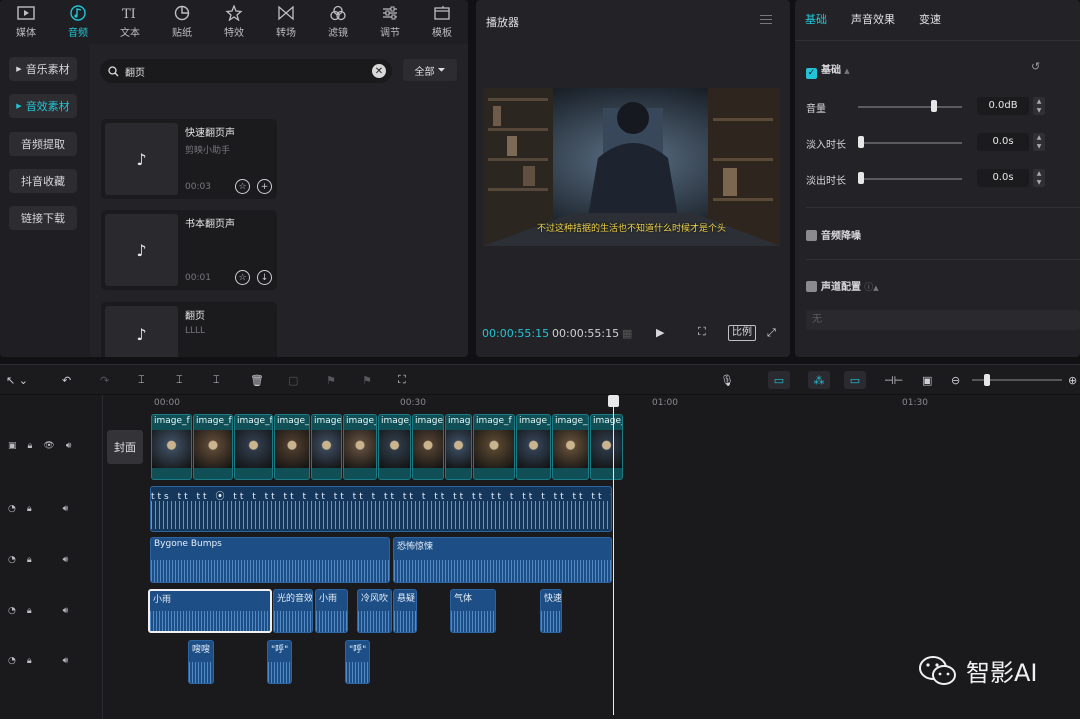 This screenshot has height=719, width=1080. Describe the element at coordinates (893, 380) in the screenshot. I see `preview-axis-icon: ⊣⊢` at that location.